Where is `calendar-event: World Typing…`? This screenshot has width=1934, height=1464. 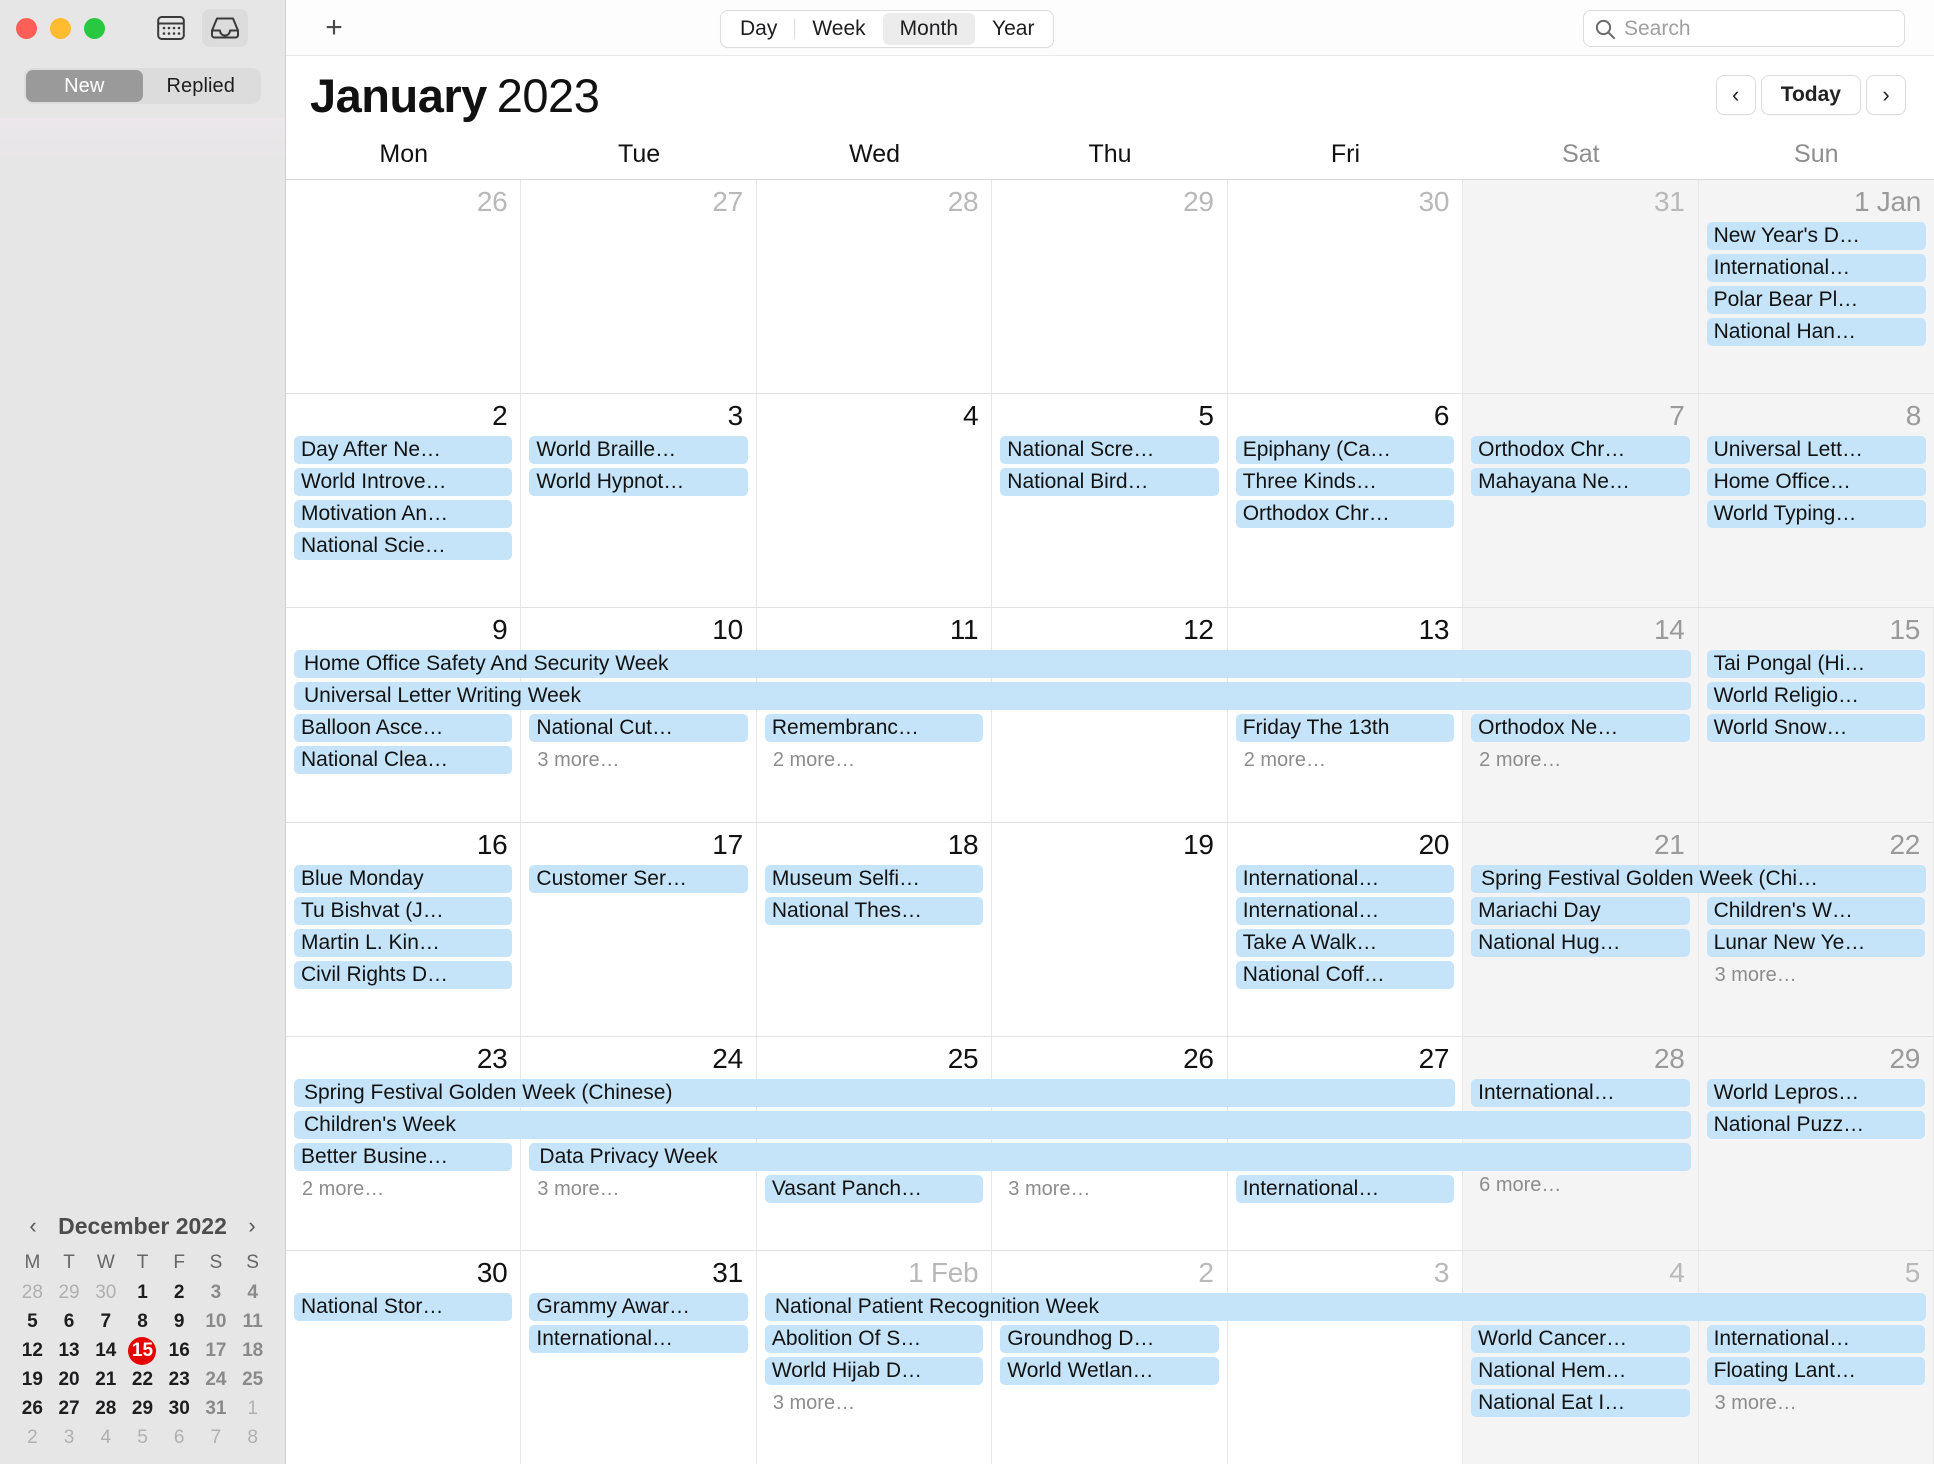
calendar-event: World Typing… is located at coordinates (1816, 514).